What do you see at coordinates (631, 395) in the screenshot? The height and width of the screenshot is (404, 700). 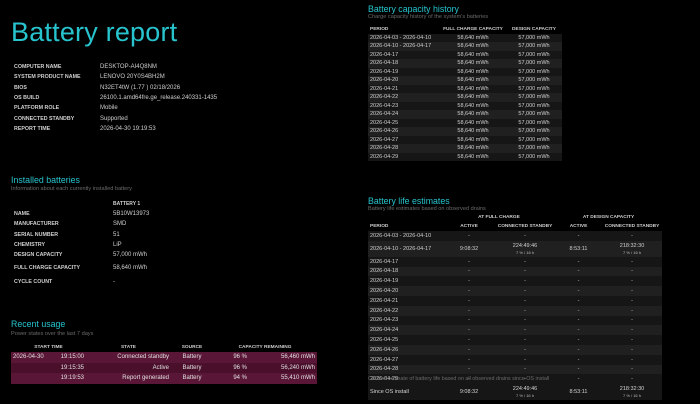 I see `since-standby-design-sub: 7 % / 16 h` at bounding box center [631, 395].